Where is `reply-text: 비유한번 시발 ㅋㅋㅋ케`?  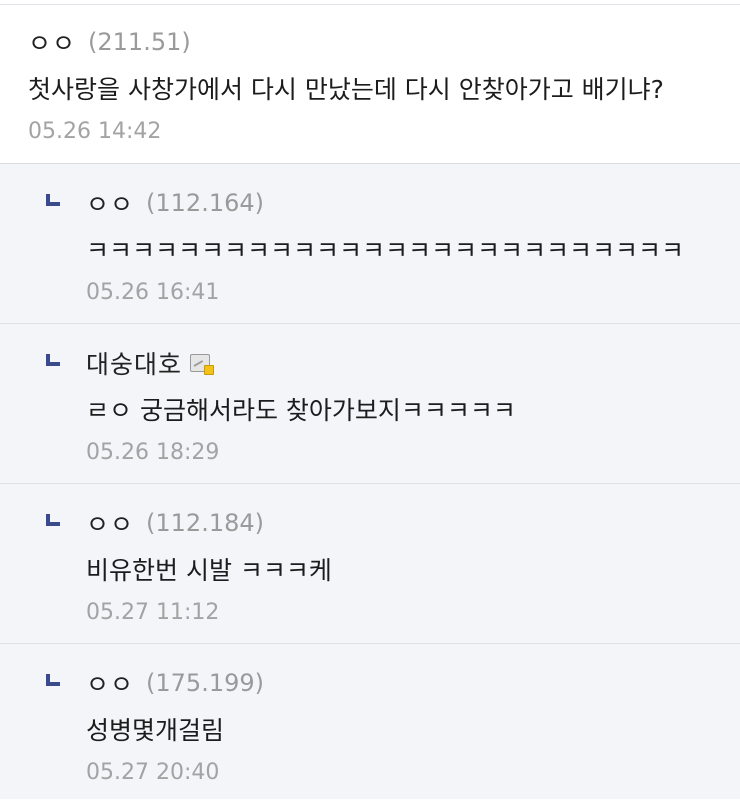
reply-text: 비유한번 시발 ㅋㅋㅋ케 is located at coordinates (209, 570).